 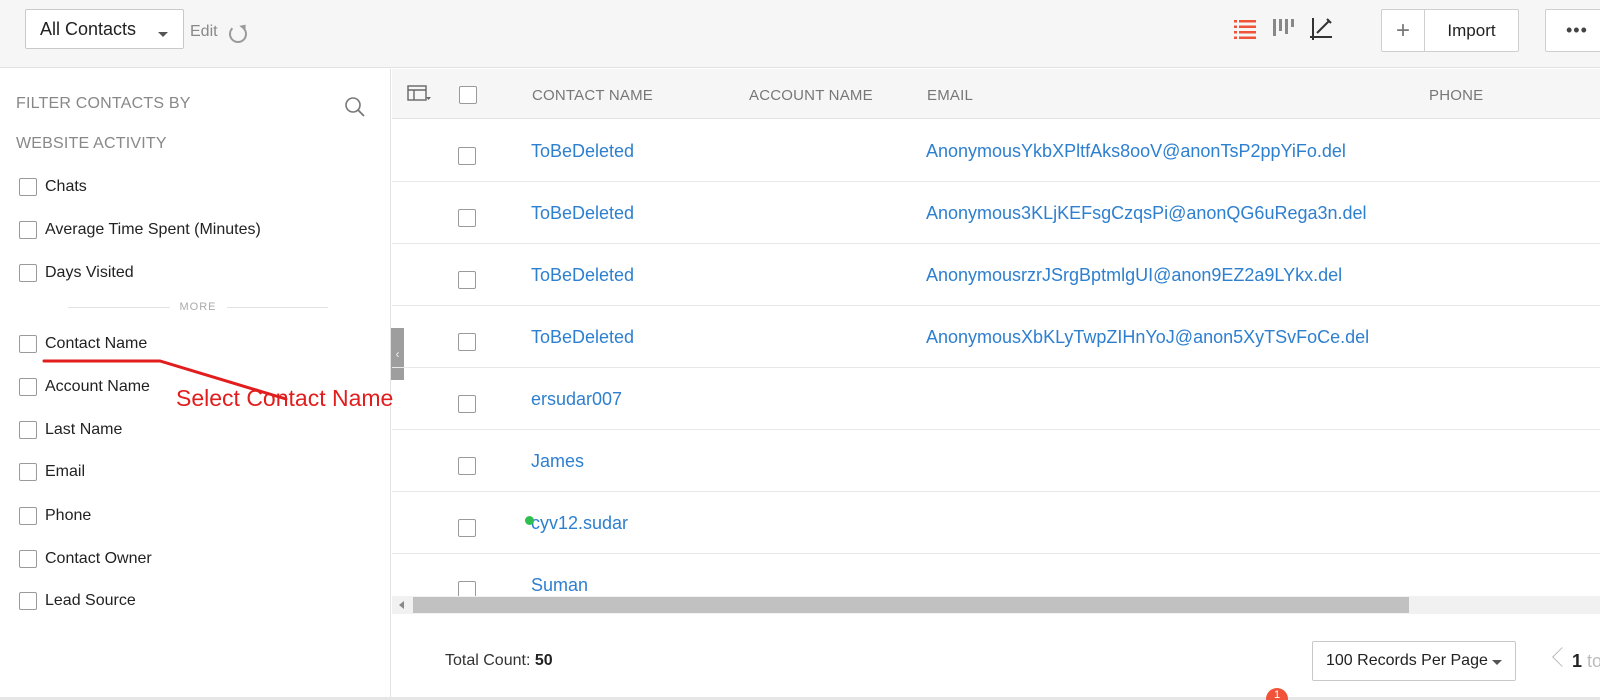 I want to click on filter-item-label: Days Visited, so click(x=89, y=272).